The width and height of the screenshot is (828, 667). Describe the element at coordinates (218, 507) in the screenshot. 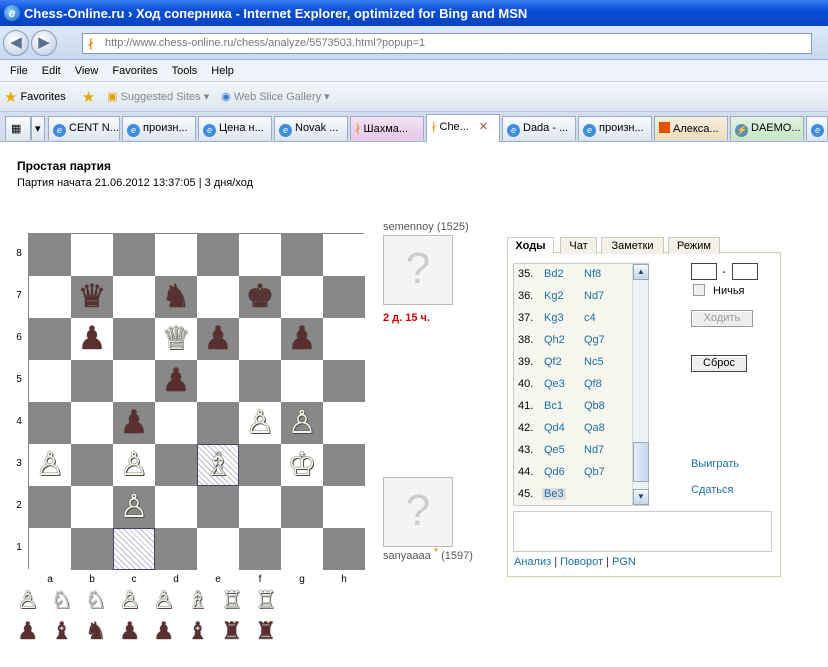

I see `square-e2` at that location.